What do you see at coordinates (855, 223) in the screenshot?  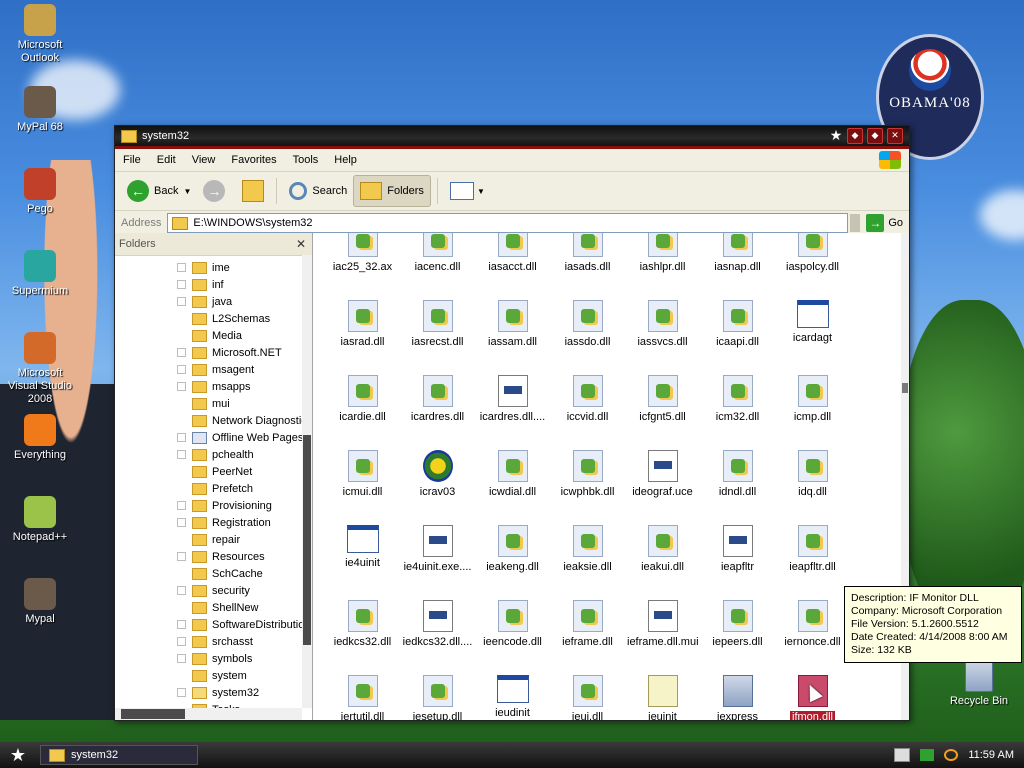 I see `address-dropdown` at bounding box center [855, 223].